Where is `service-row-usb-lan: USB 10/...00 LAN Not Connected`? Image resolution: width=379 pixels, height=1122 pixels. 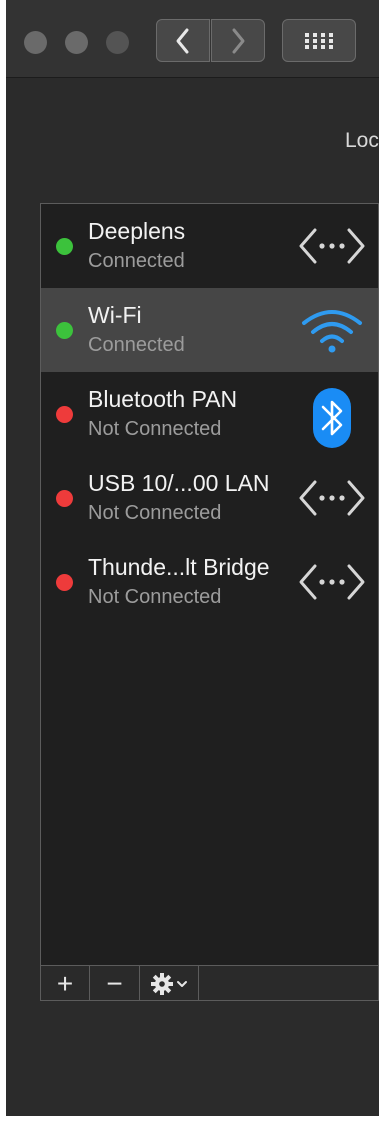
service-row-usb-lan: USB 10/...00 LAN Not Connected is located at coordinates (209, 498).